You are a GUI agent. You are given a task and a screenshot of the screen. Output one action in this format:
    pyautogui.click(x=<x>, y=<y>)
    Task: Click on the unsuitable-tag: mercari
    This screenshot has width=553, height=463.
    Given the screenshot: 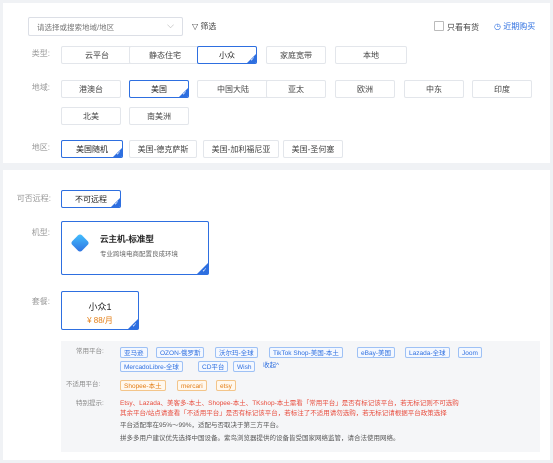 What is the action you would take?
    pyautogui.click(x=192, y=385)
    